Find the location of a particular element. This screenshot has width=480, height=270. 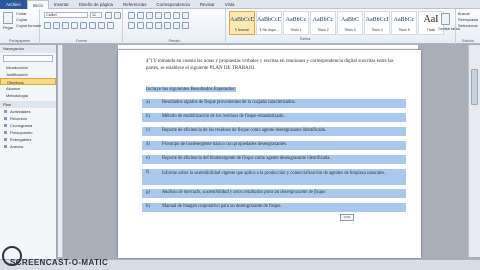

list-marker: d) is located at coordinates (148, 144).